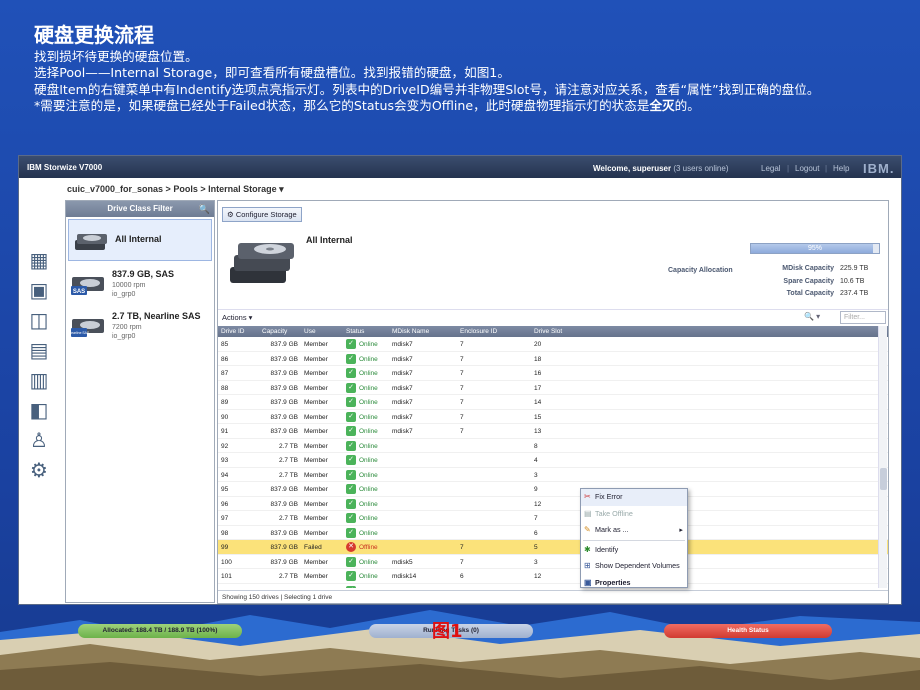  What do you see at coordinates (553, 446) in the screenshot?
I see `table-row: 92 2.7 TB Member ✓ Online 8` at bounding box center [553, 446].